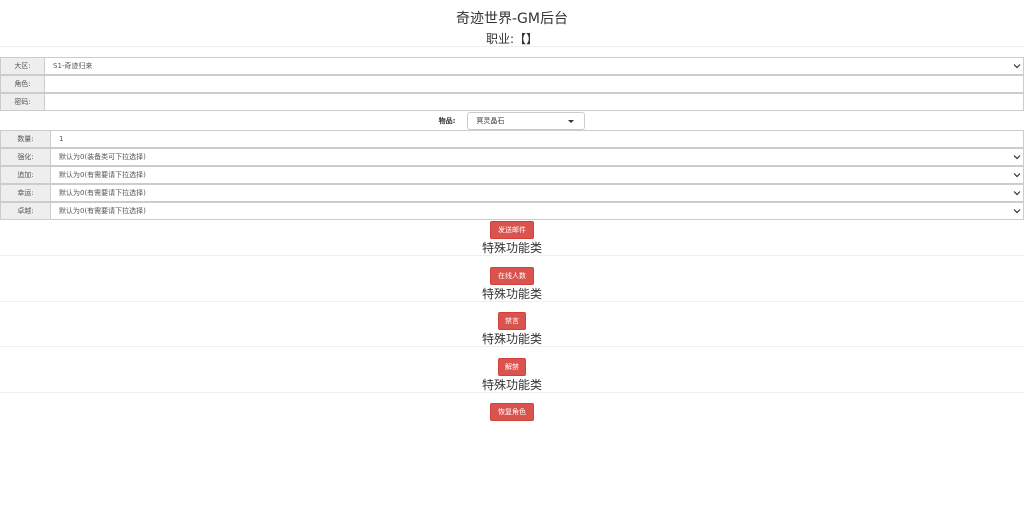 This screenshot has height=512, width=1024. I want to click on caret-down-icon, so click(571, 121).